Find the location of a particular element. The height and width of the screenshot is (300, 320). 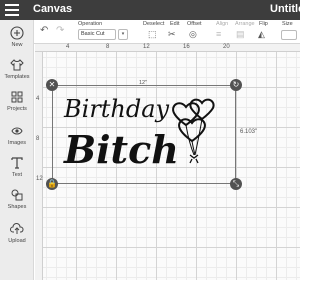

sidebar-item-shapes: Shapes is located at coordinates (17, 204).